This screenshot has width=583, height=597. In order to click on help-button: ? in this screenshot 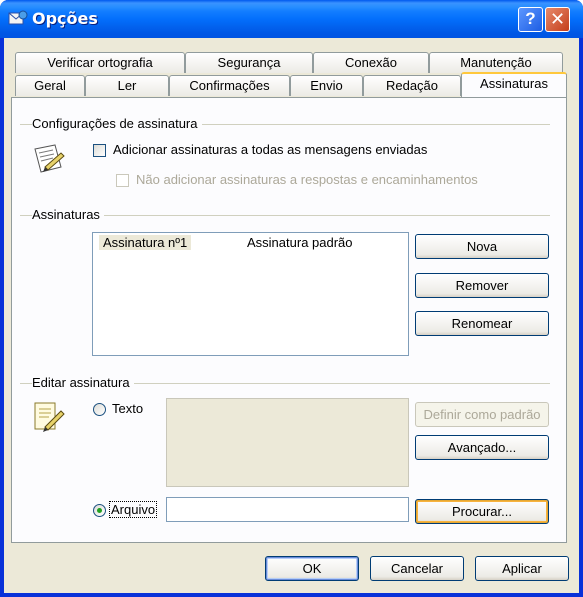, I will do `click(530, 19)`.